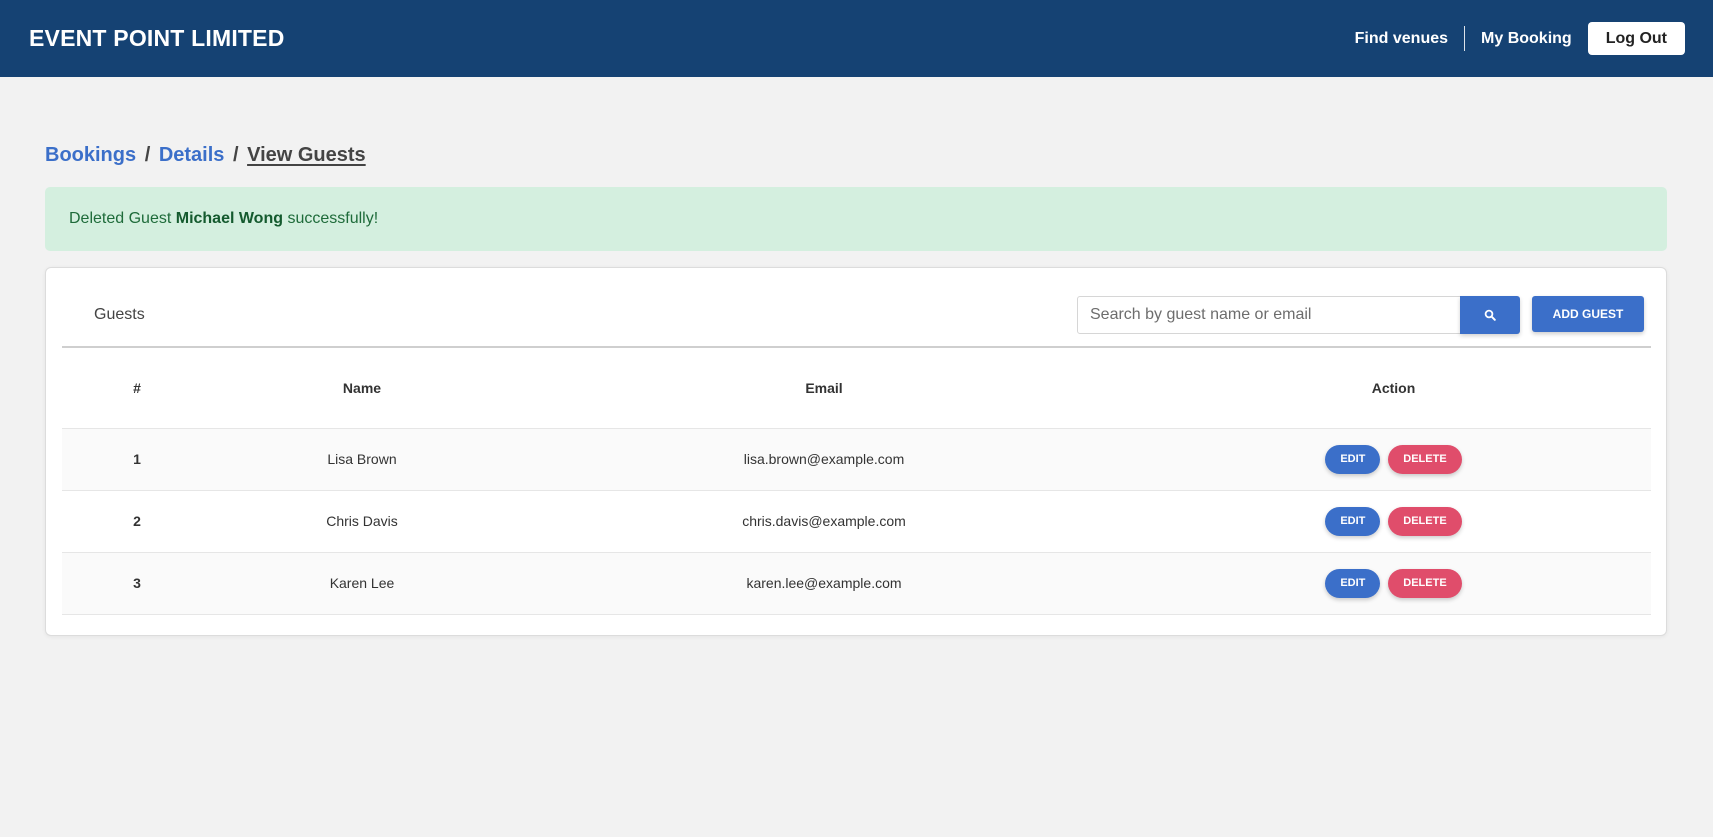  Describe the element at coordinates (856, 219) in the screenshot. I see `success-alert: Deleted Guest Michael Wong successfully!` at that location.